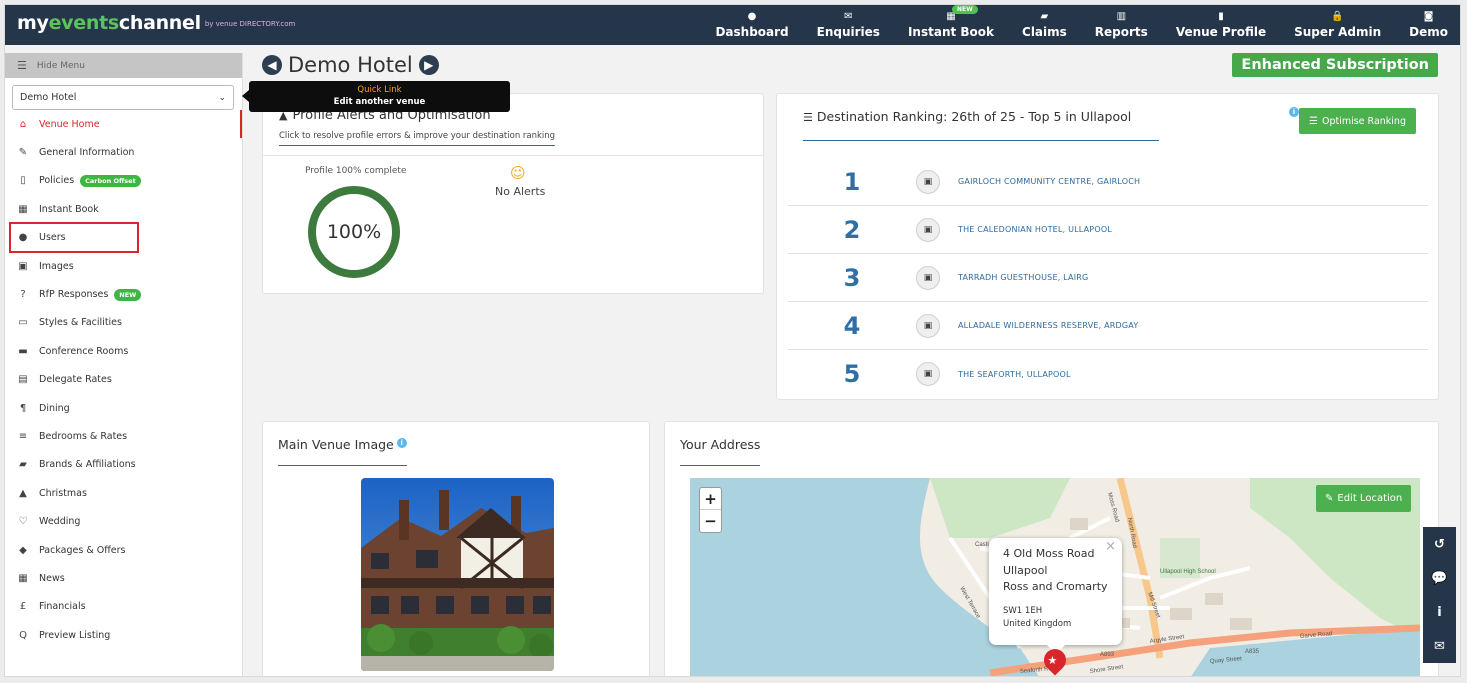  What do you see at coordinates (1439, 544) in the screenshot?
I see `history-icon: ↺` at bounding box center [1439, 544].